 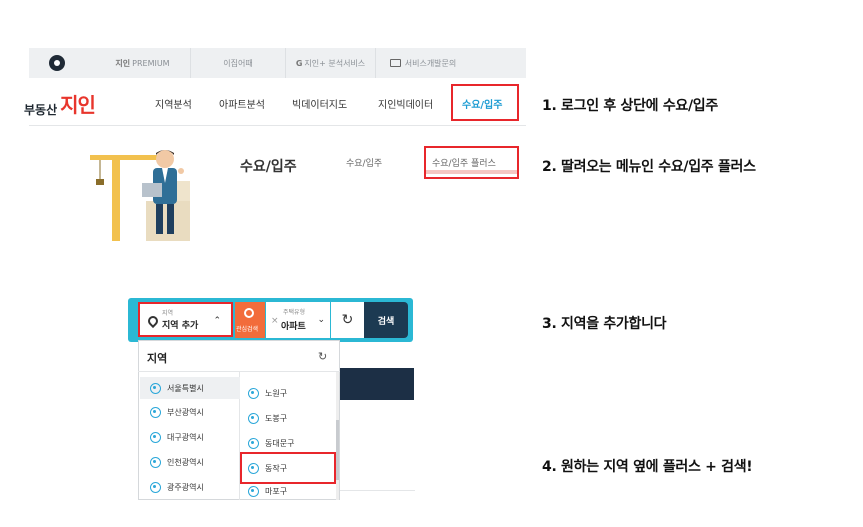 I want to click on province-item-gwangju: 광주광역시, so click(x=190, y=487).